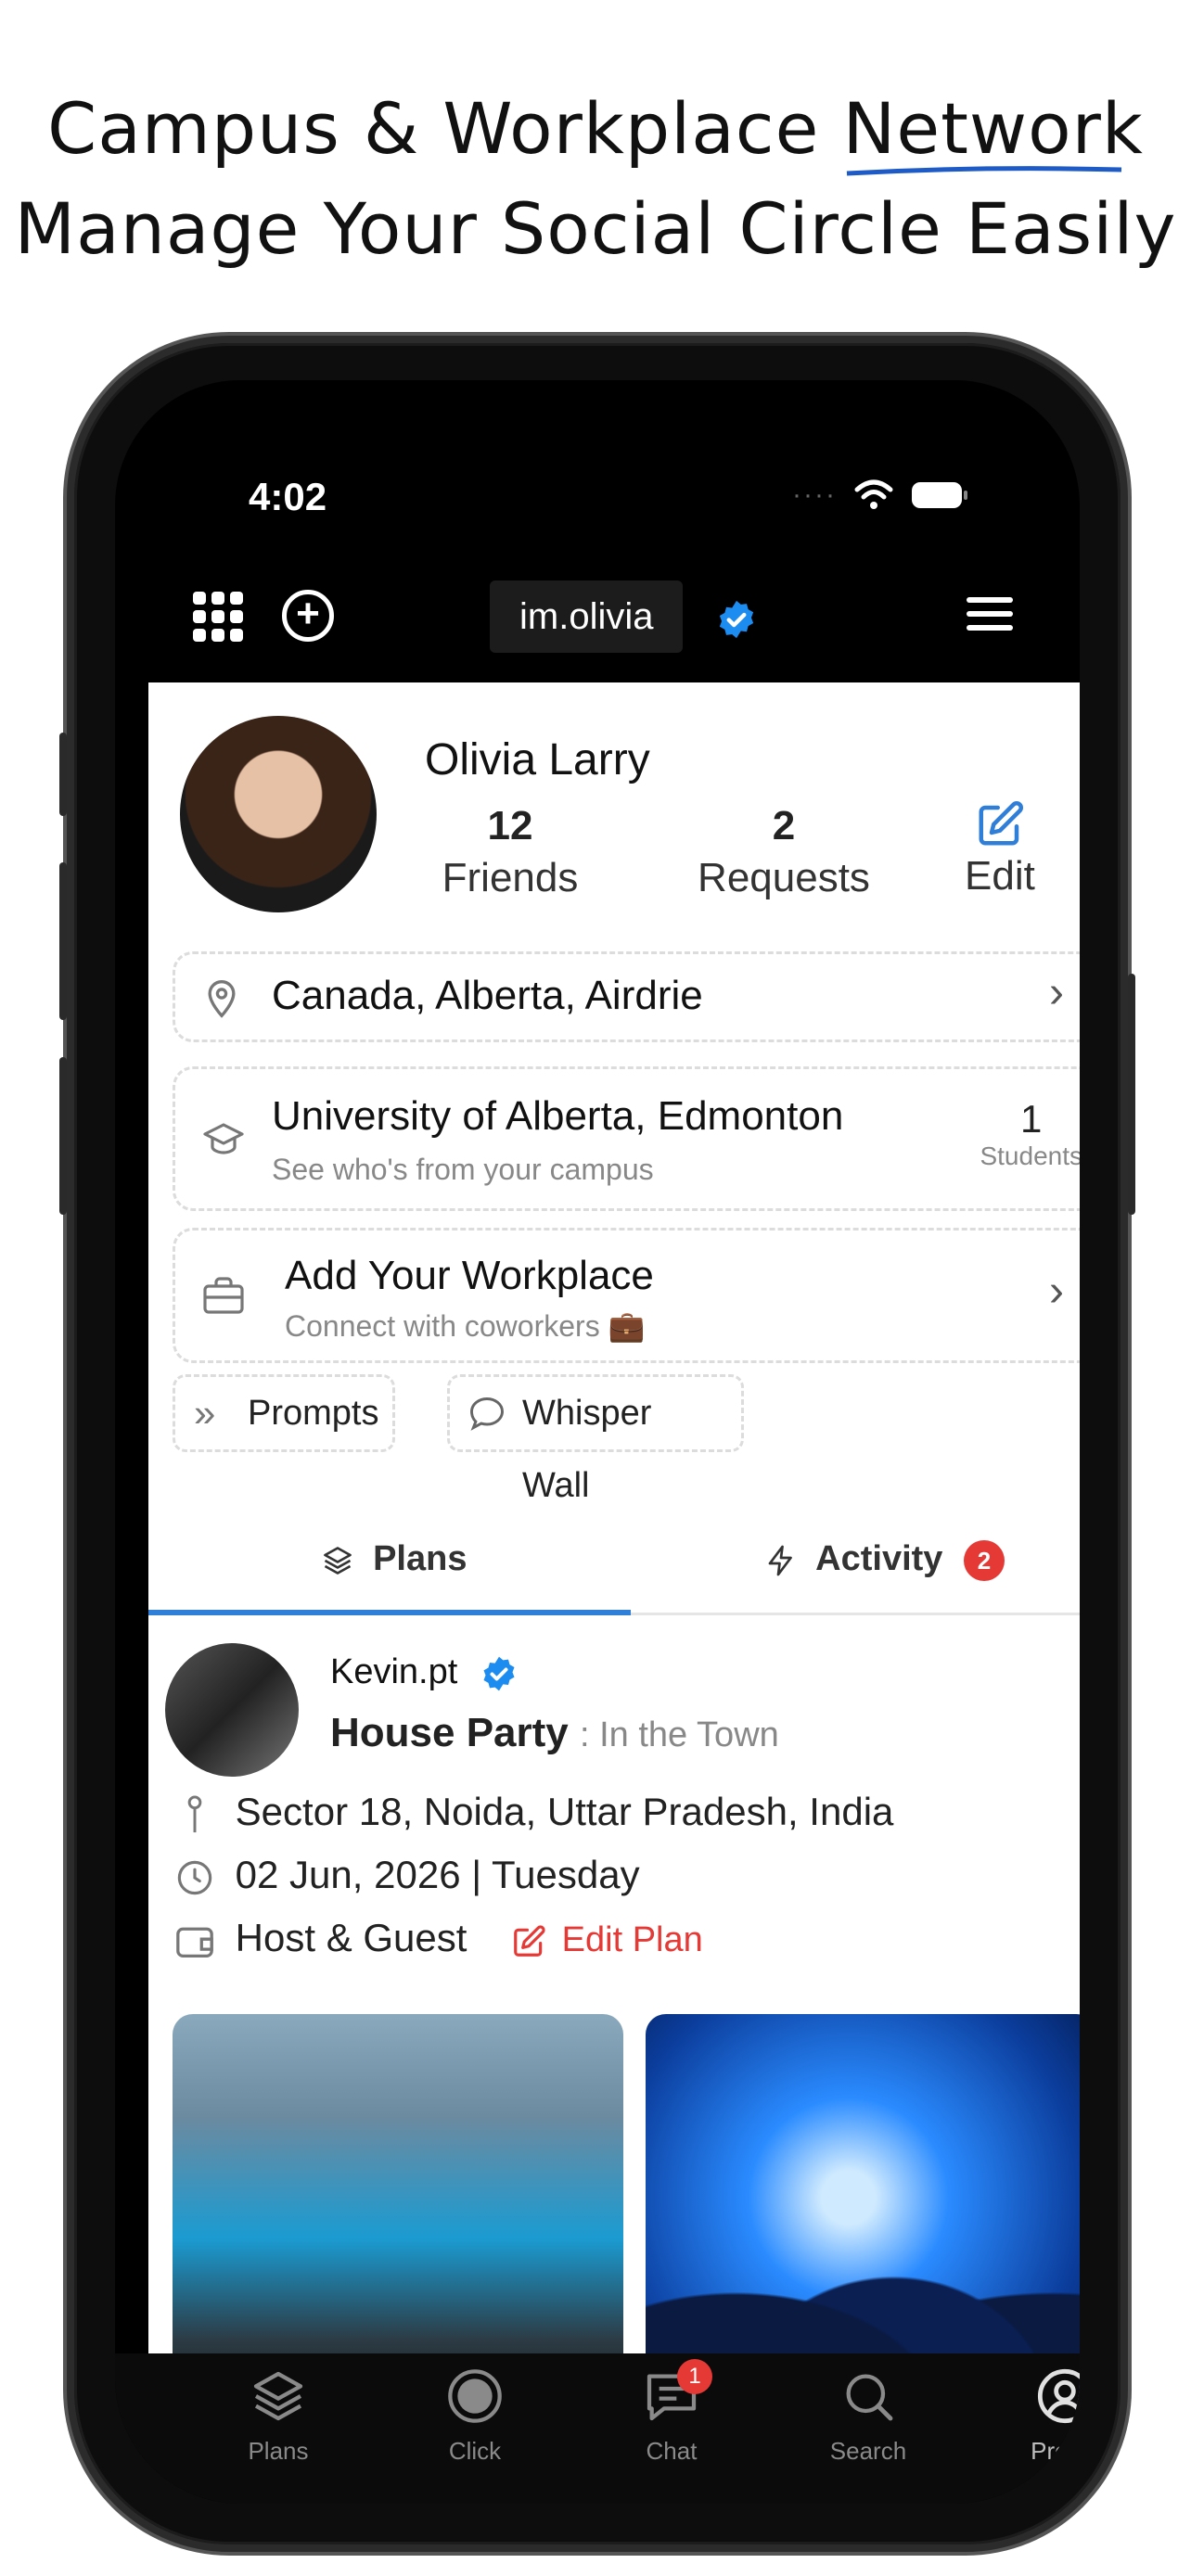 This screenshot has width=1191, height=2576. What do you see at coordinates (510, 853) in the screenshot?
I see `friends-stat: 12 Friends` at bounding box center [510, 853].